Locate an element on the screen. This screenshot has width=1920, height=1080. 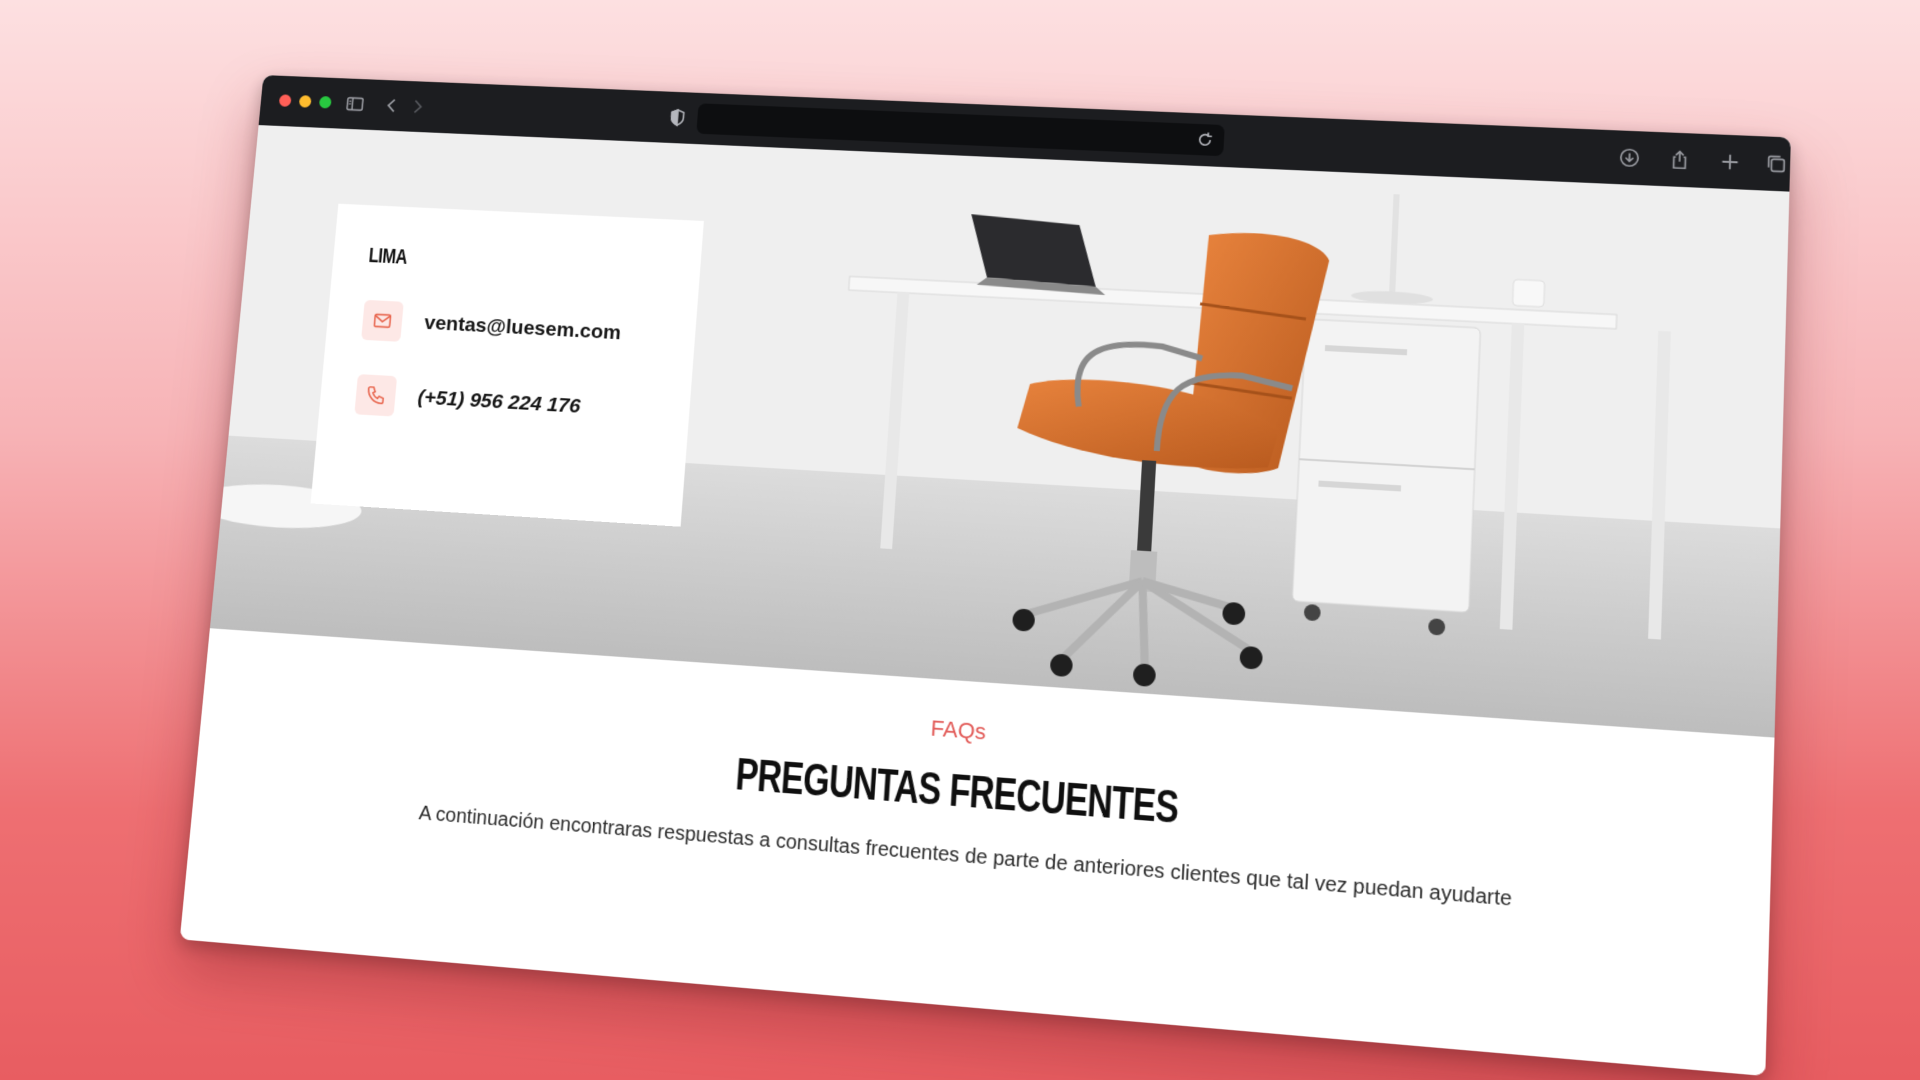
new-tab-icon is located at coordinates (1730, 162).